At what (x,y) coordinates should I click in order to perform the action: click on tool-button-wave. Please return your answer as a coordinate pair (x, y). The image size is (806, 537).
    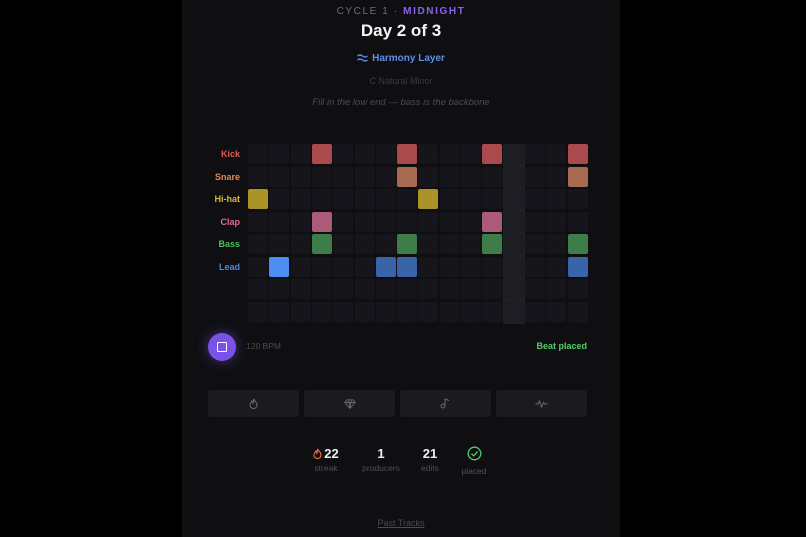
    Looking at the image, I should click on (541, 403).